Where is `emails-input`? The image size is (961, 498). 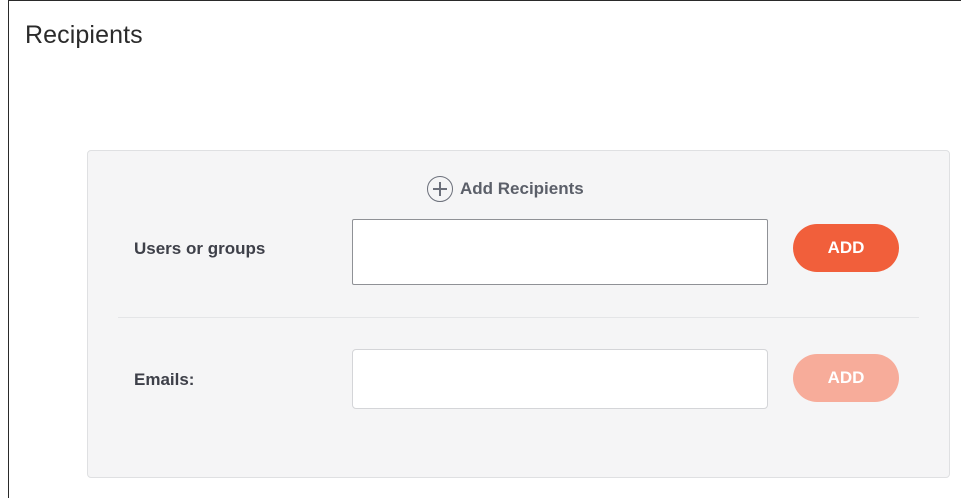
emails-input is located at coordinates (560, 379).